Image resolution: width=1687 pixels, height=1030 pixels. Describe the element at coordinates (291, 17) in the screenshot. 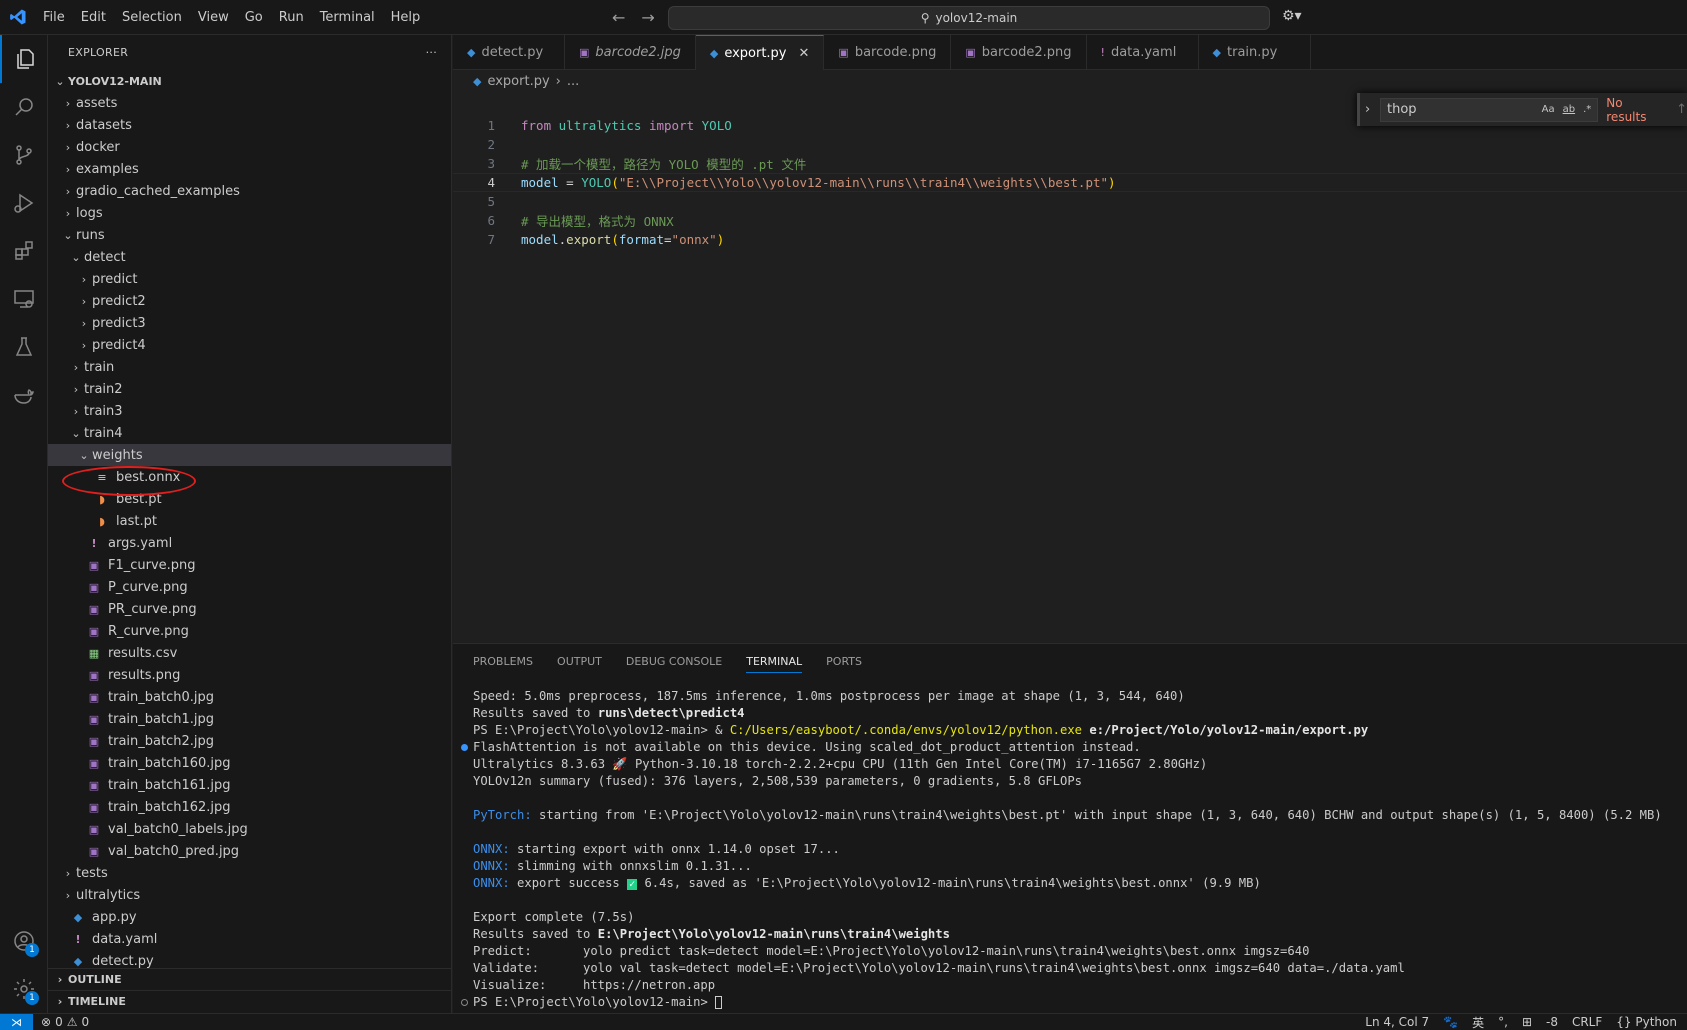

I see `menu-run: Run` at that location.